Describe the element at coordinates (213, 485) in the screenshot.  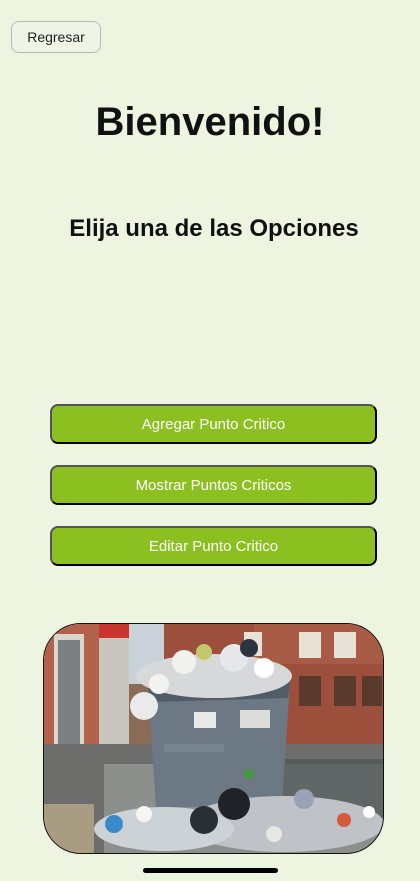
I see `show-critical-points-button: Mostrar Puntos Criticos` at that location.